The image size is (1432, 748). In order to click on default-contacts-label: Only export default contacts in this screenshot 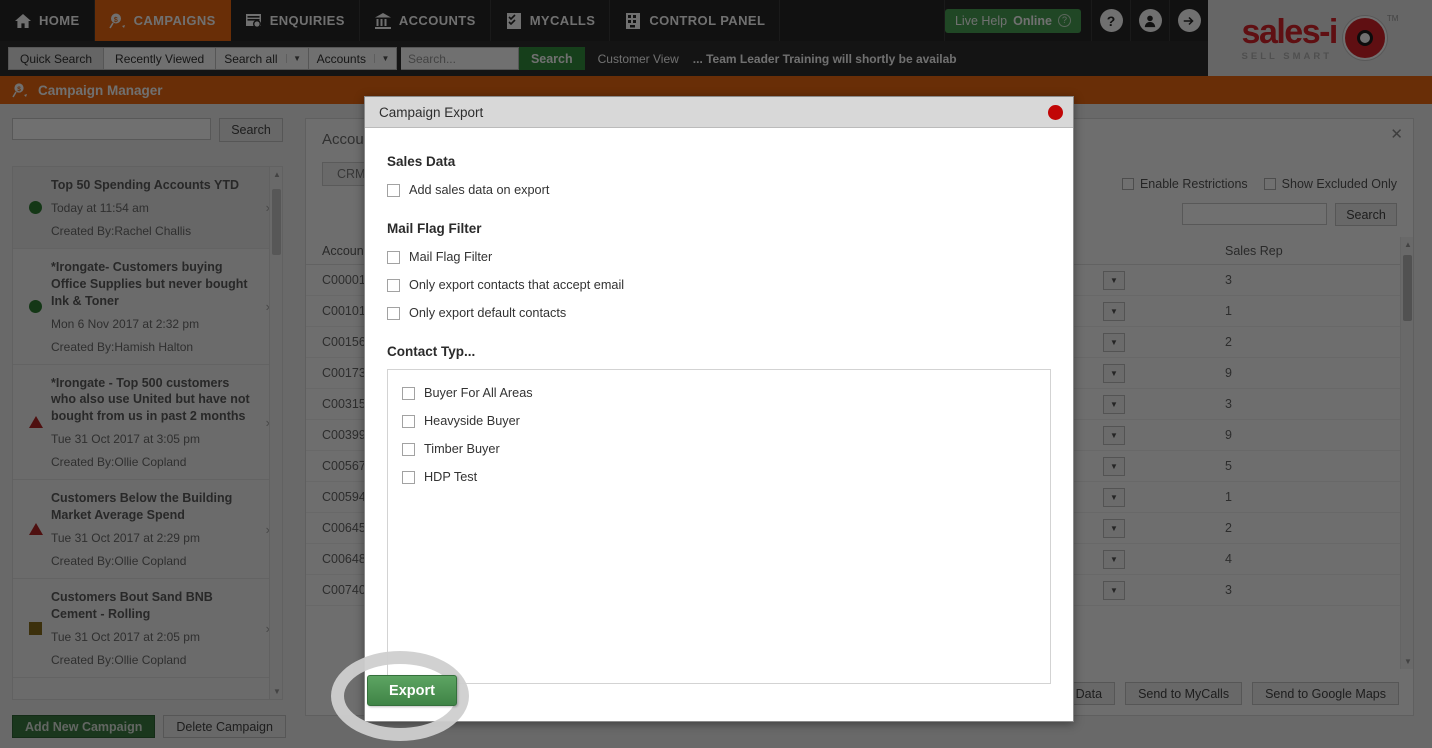, I will do `click(488, 313)`.